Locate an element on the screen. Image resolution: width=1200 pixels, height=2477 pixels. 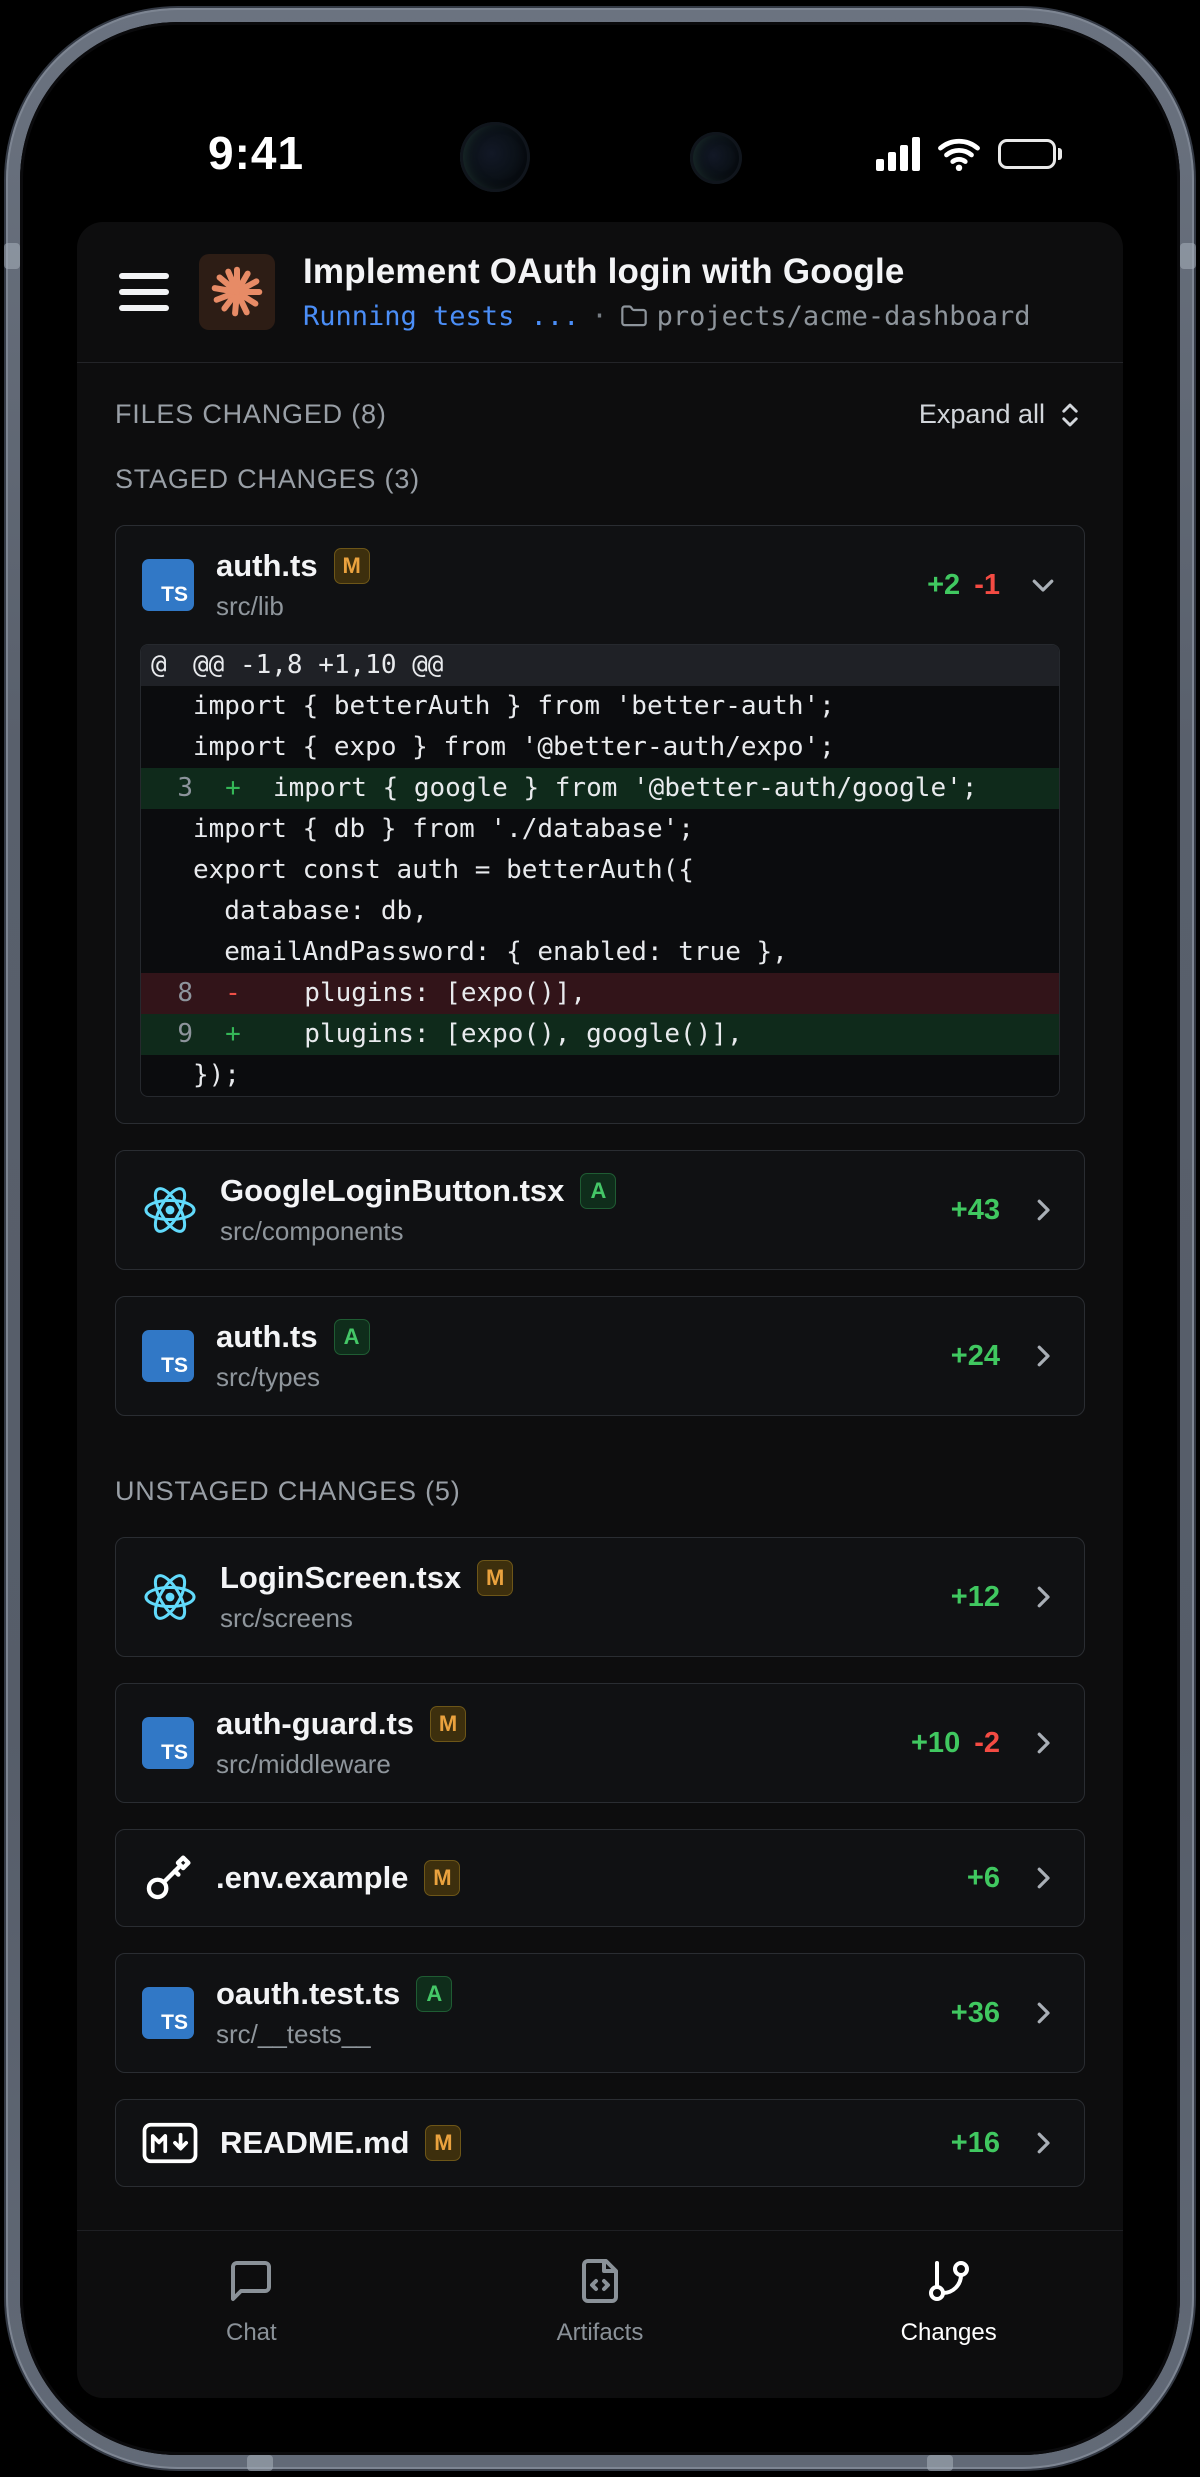
file-row: TS oauth.test.ts Asrc/__tests__ +36 is located at coordinates (600, 2013).